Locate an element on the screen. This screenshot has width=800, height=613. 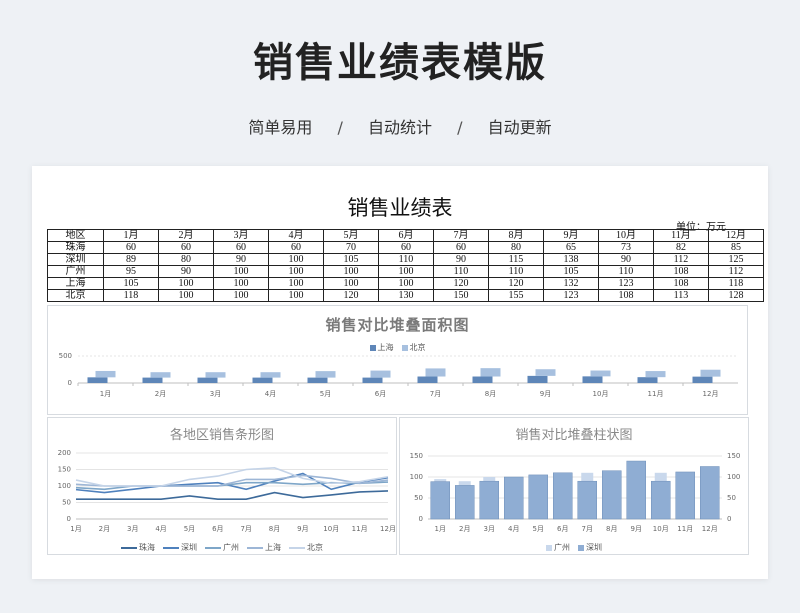
x-tick-label: 4月 is located at coordinates (270, 394).